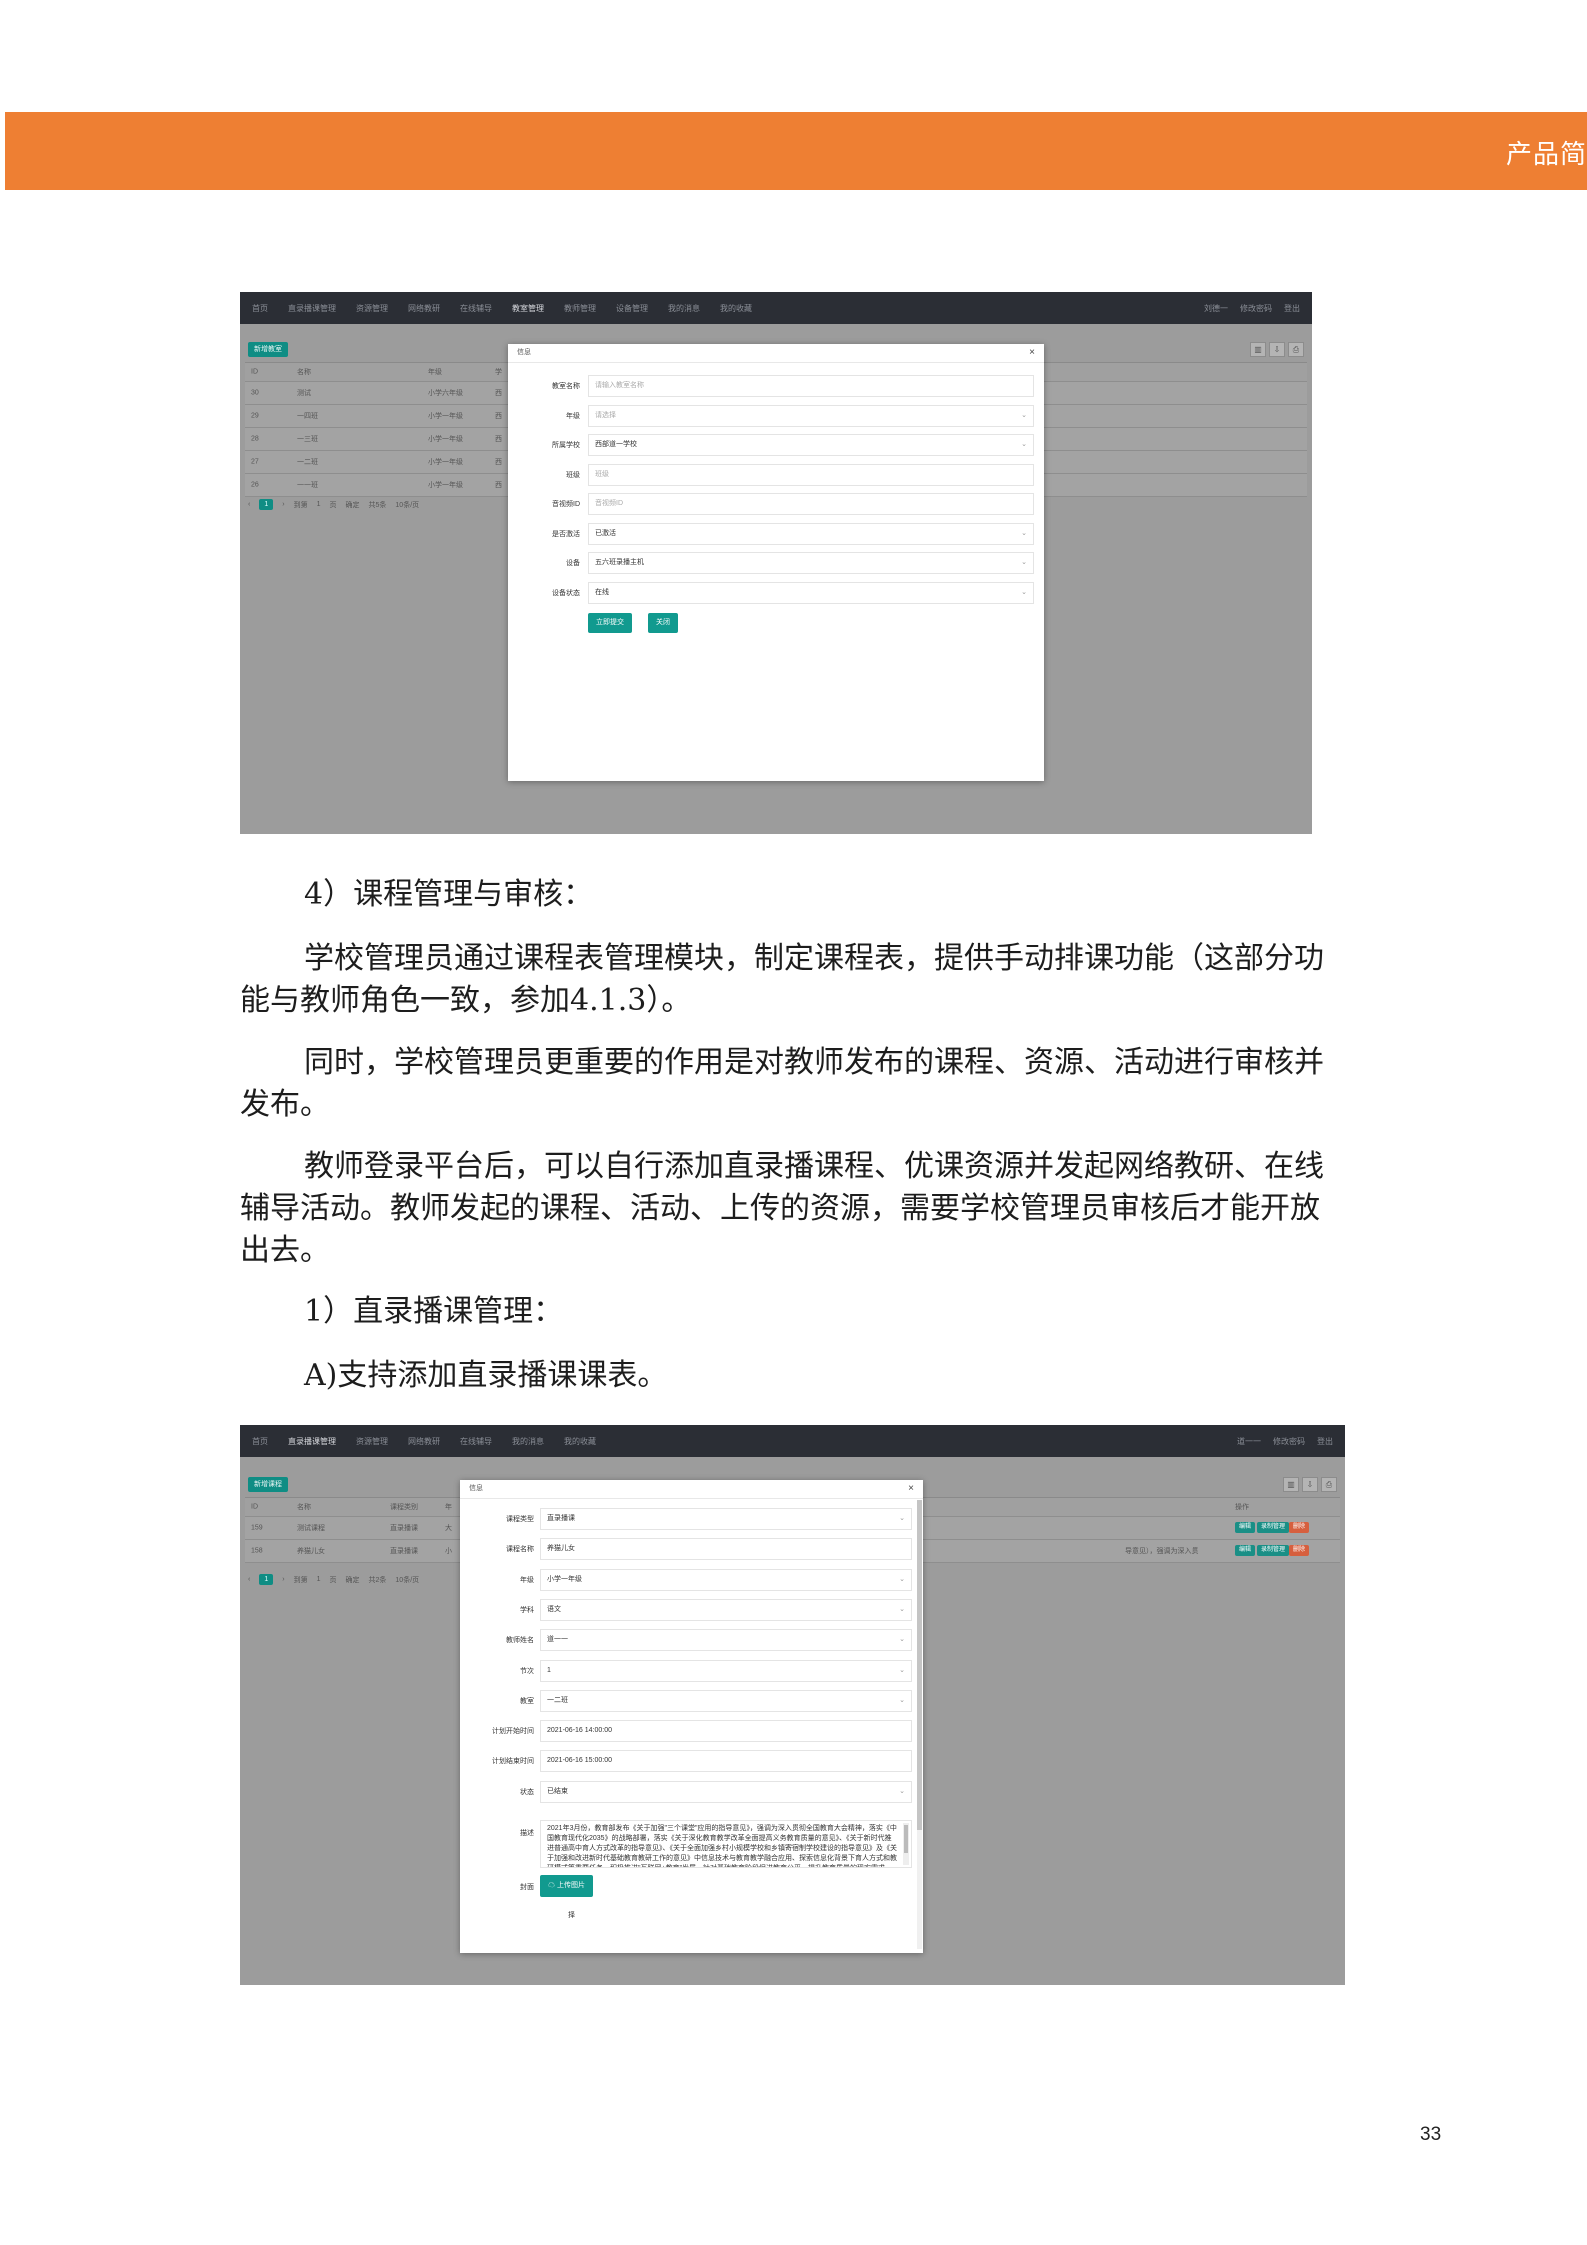 The width and height of the screenshot is (1587, 2245). Describe the element at coordinates (811, 445) in the screenshot. I see `form-select: 西部道一学校 ⌄` at that location.